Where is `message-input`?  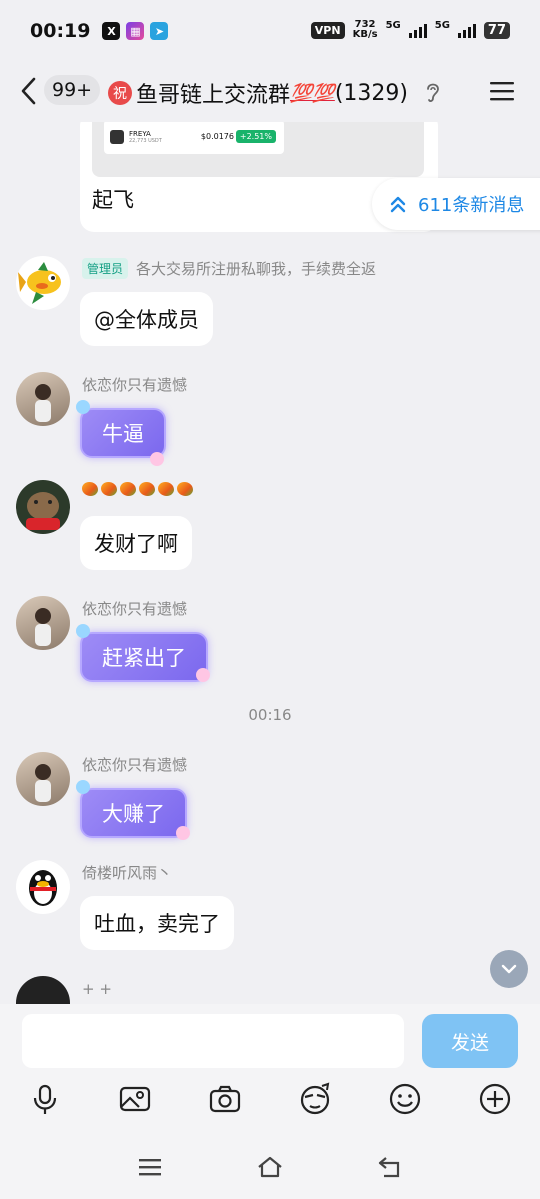 message-input is located at coordinates (213, 1041).